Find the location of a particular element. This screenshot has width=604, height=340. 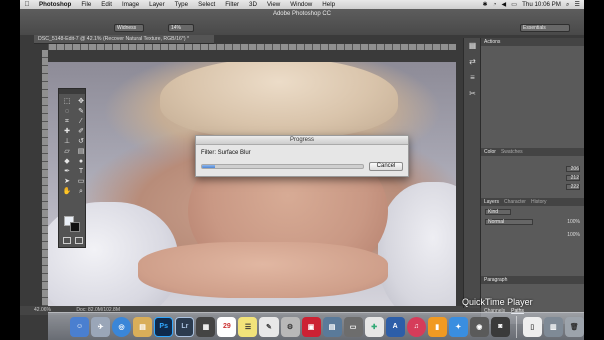

brush-tool-icon: ✐ is located at coordinates (81, 131).